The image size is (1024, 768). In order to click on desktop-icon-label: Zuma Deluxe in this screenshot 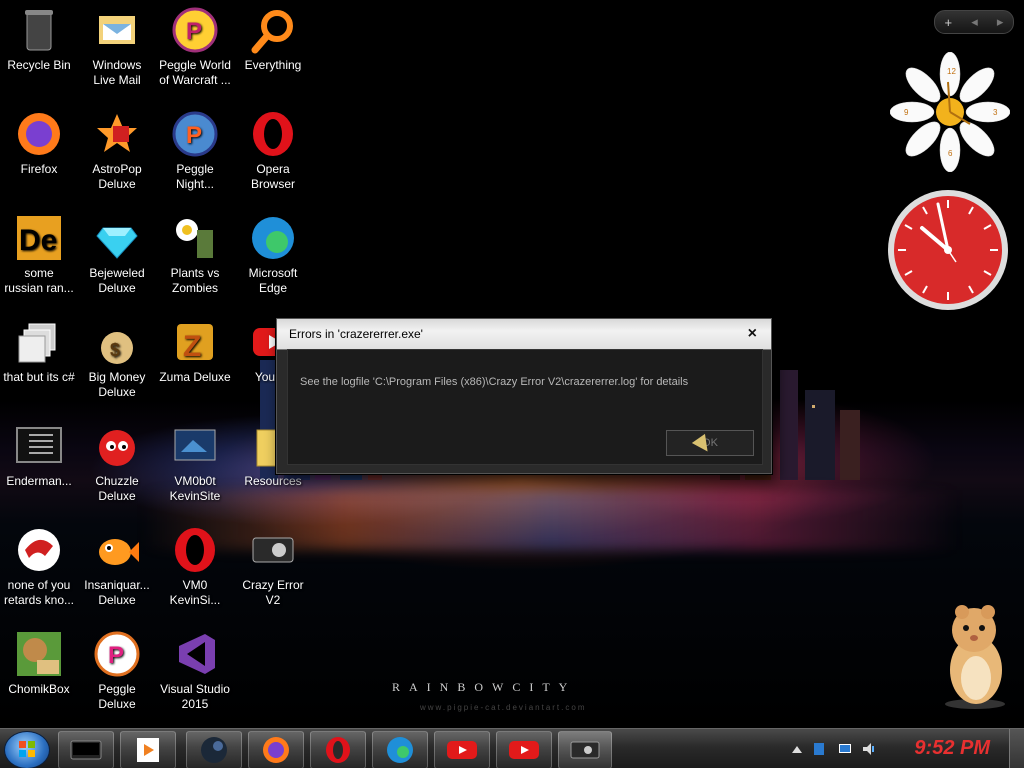, I will do `click(195, 377)`.